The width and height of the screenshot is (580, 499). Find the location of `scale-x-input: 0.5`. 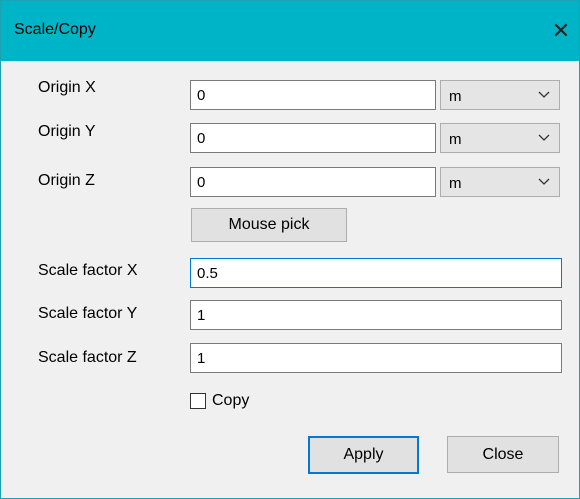

scale-x-input: 0.5 is located at coordinates (376, 273).